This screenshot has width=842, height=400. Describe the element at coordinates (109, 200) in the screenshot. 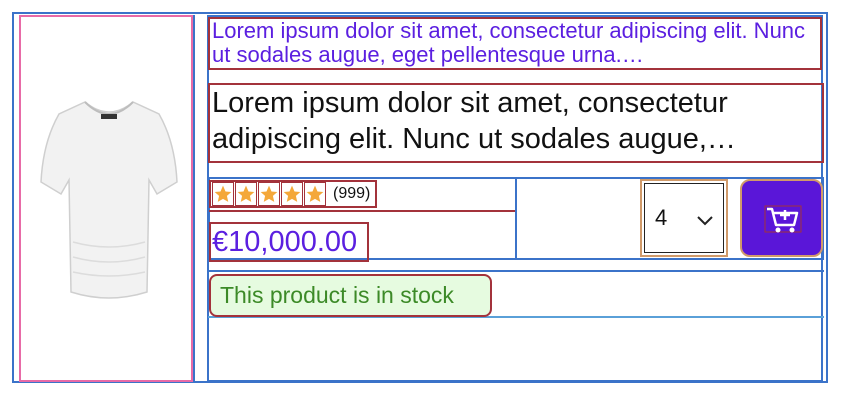

I see `t-shirt-image` at that location.